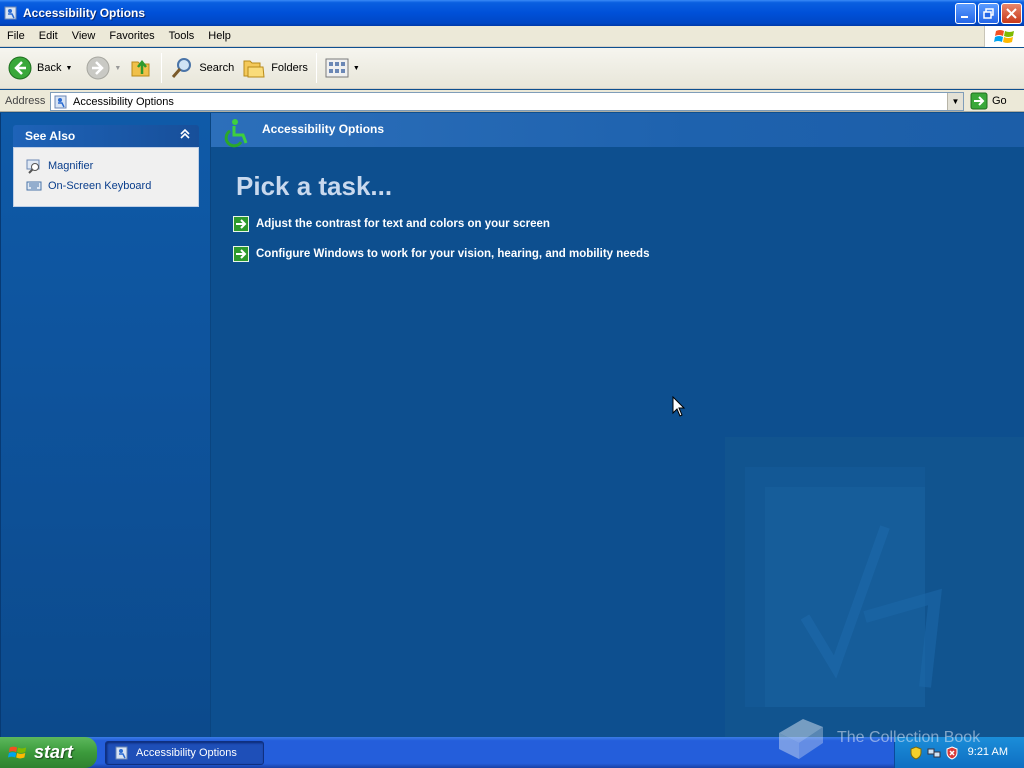 Image resolution: width=1024 pixels, height=768 pixels. I want to click on category-title: Accessibility Options, so click(323, 129).